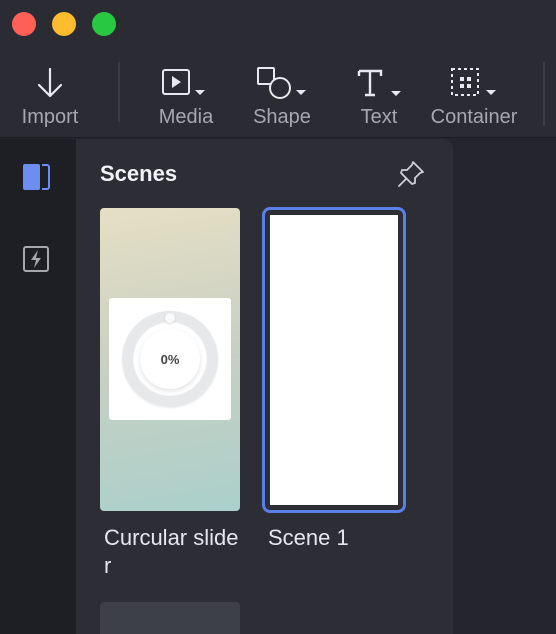 The image size is (556, 634). Describe the element at coordinates (411, 174) in the screenshot. I see `pin-button` at that location.